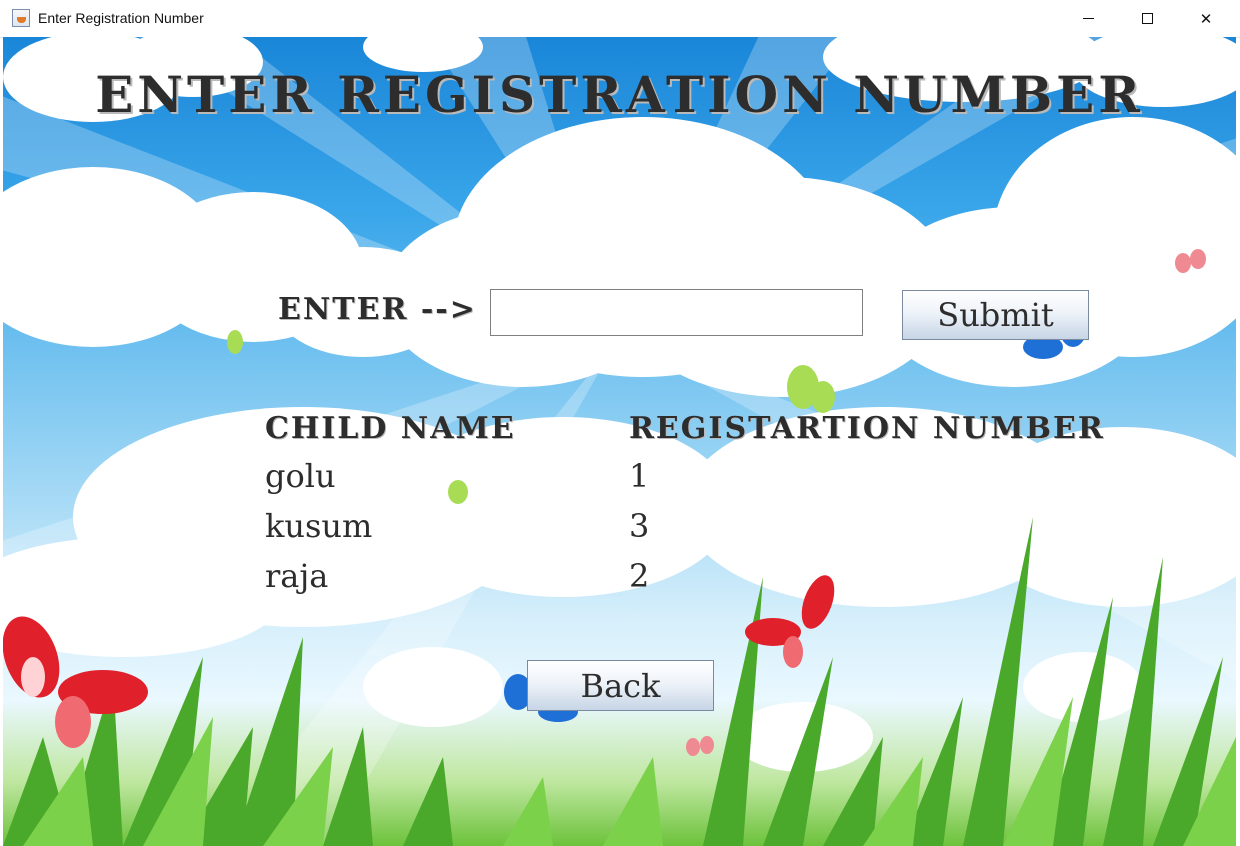 This screenshot has width=1240, height=846. I want to click on maximize-button, so click(1147, 18).